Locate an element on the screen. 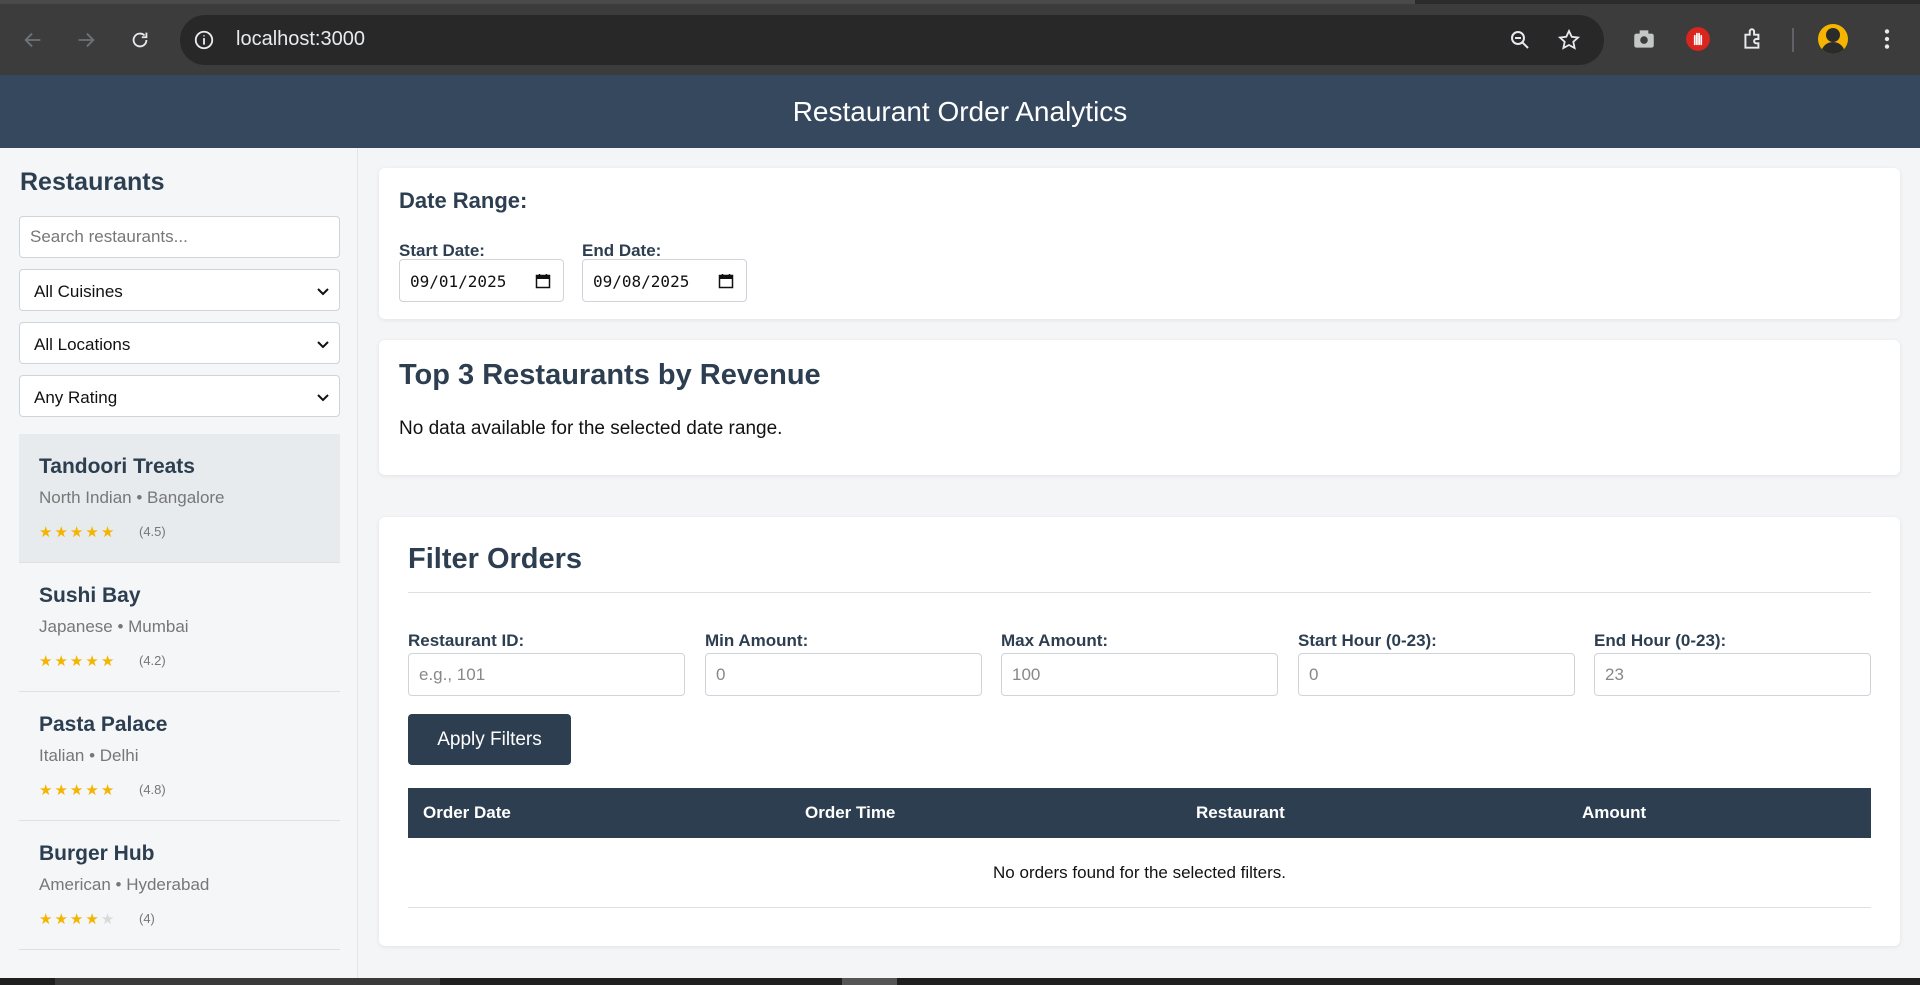 This screenshot has width=1920, height=985. rating-select: Any Rating is located at coordinates (179, 396).